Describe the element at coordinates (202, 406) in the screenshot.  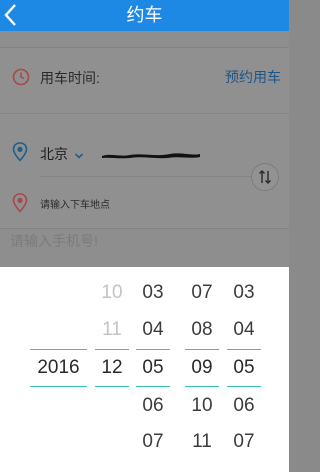
I see `hour-option: 10` at that location.